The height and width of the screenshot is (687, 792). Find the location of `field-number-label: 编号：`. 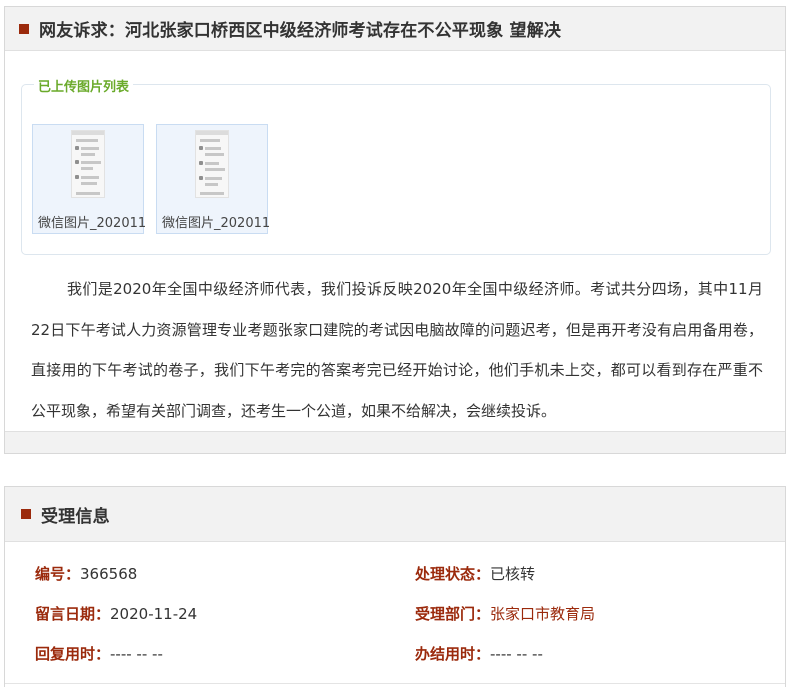

field-number-label: 编号： is located at coordinates (58, 574).